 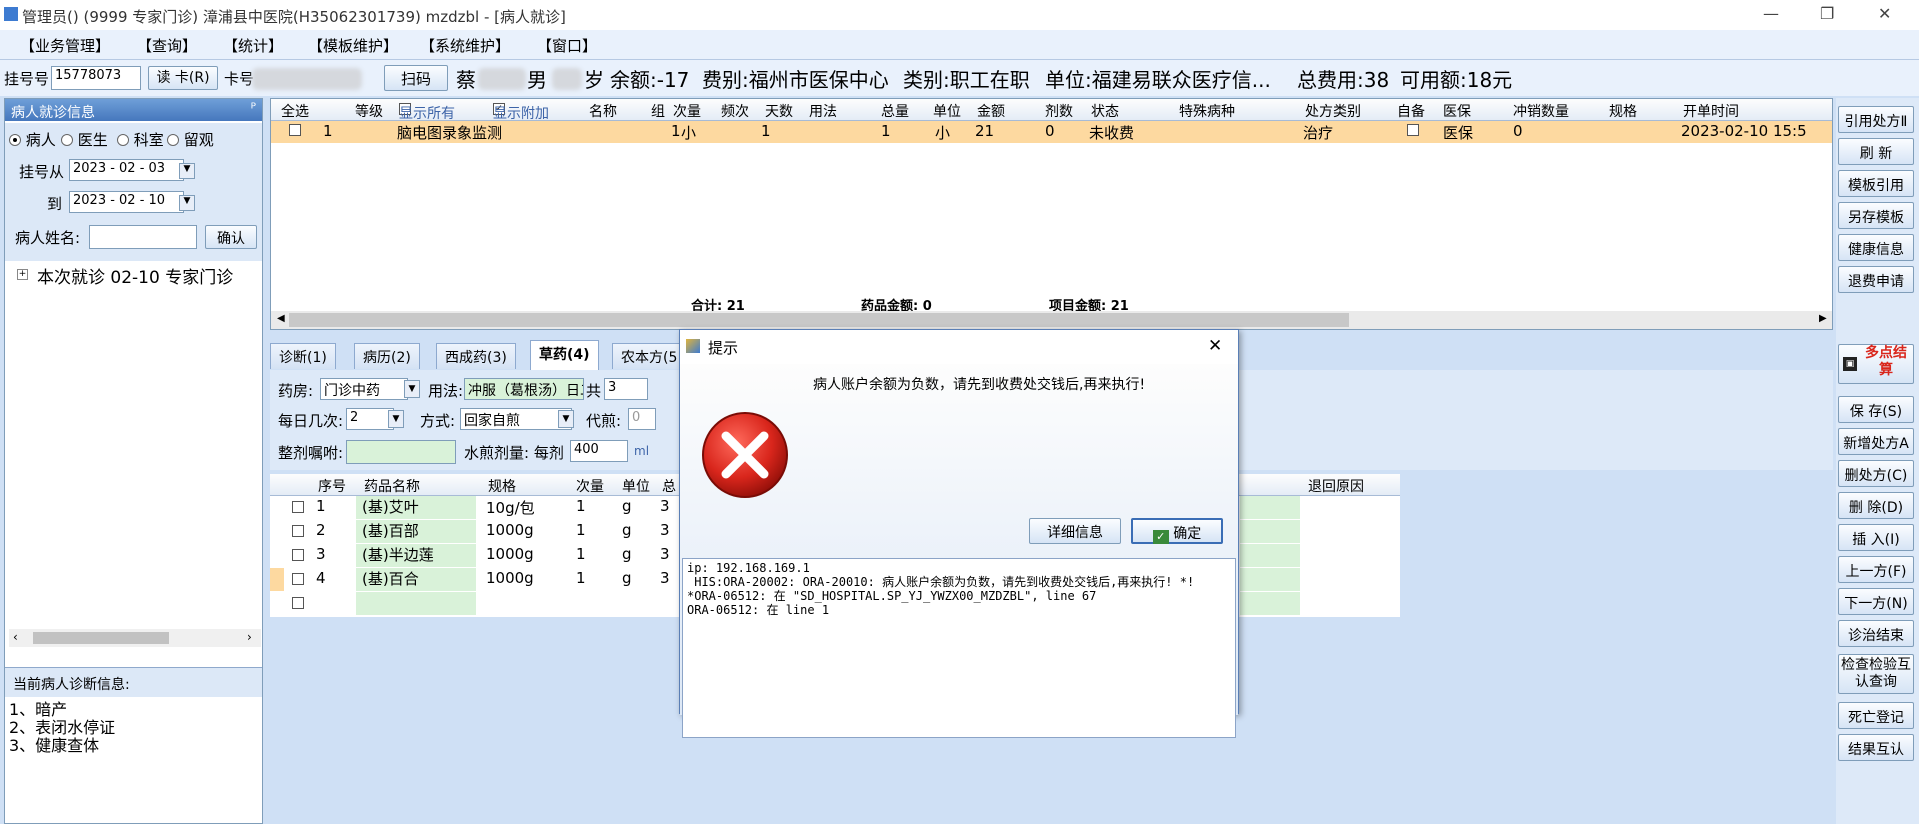 What do you see at coordinates (649, 356) in the screenshot?
I see `tab-agricultural: 农本方(5` at bounding box center [649, 356].